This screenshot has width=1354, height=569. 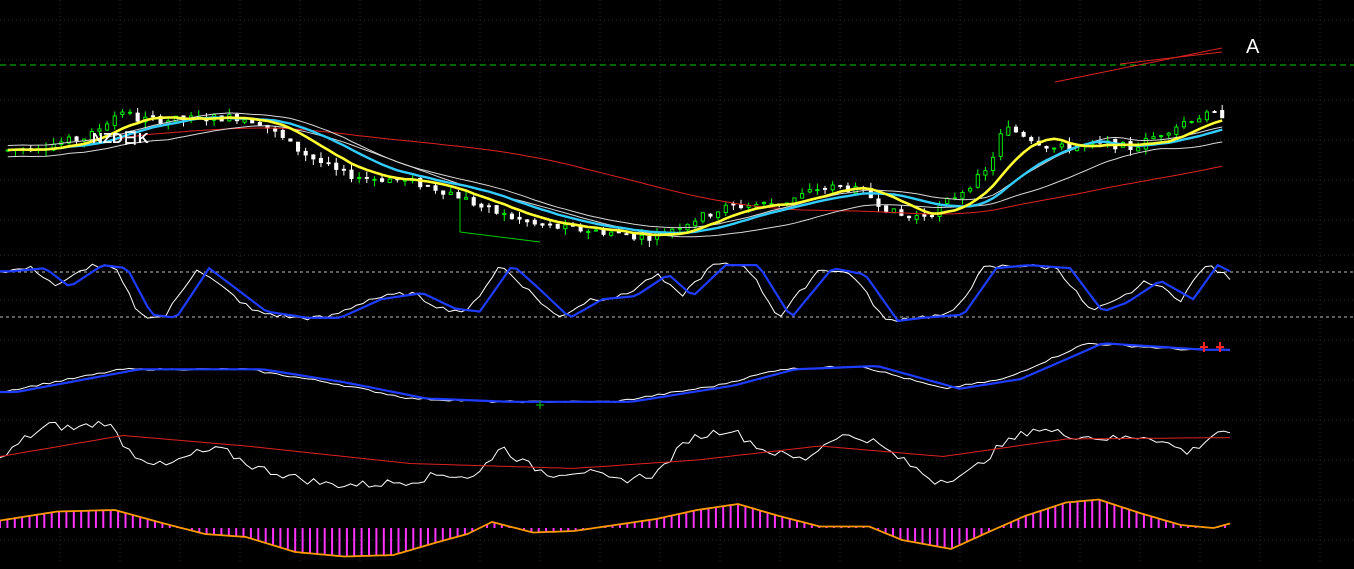 I want to click on macd-signal-line, so click(x=615, y=528).